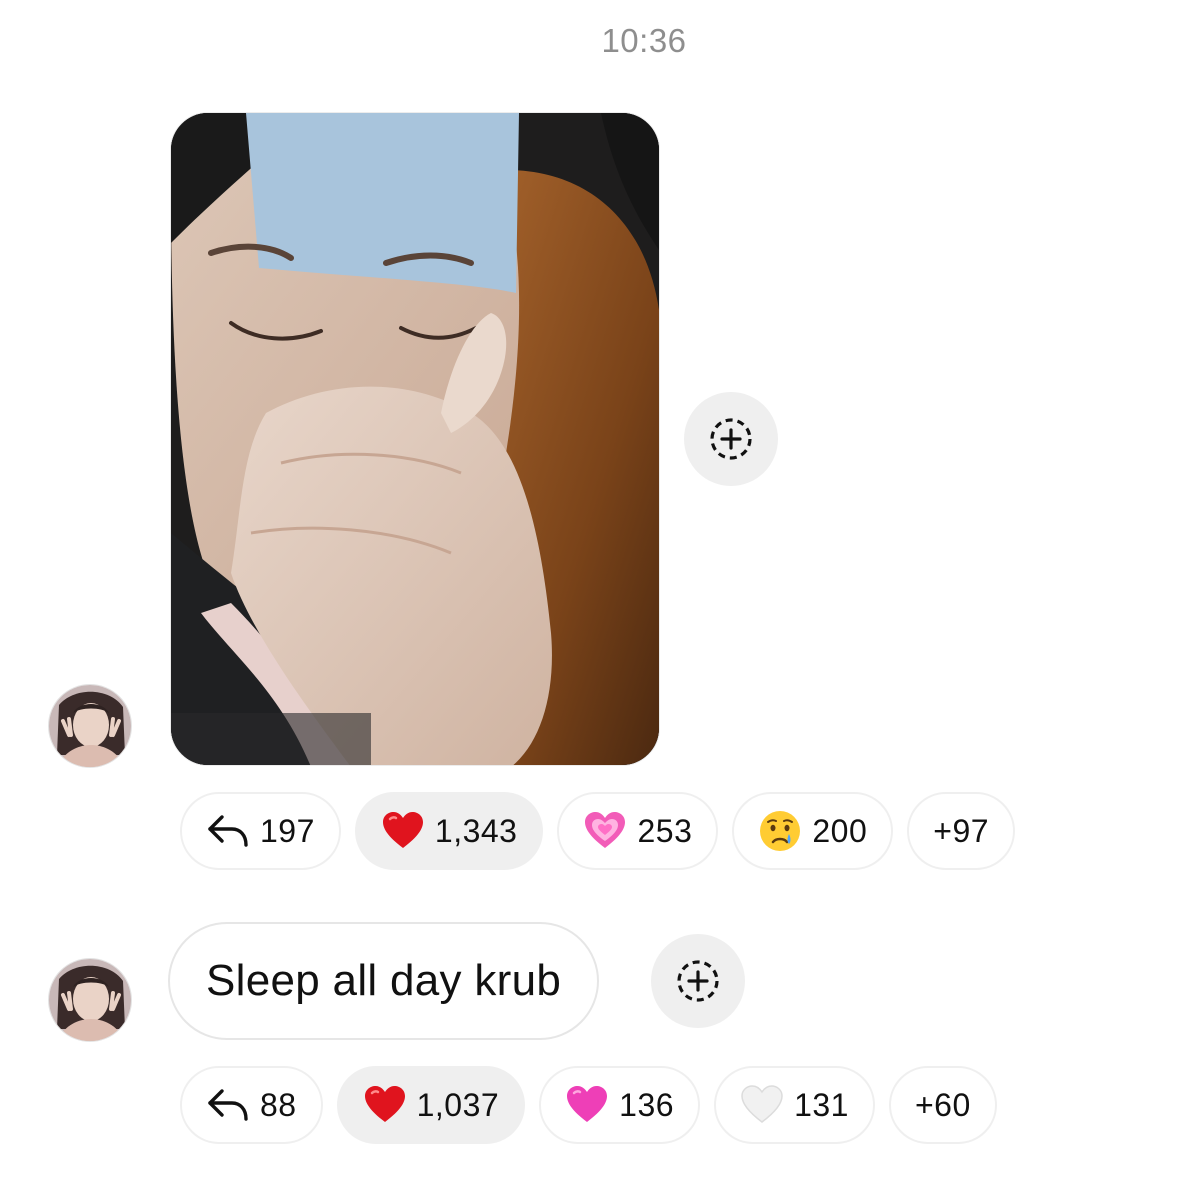  What do you see at coordinates (458, 1105) in the screenshot?
I see `reaction-count: 1,037` at bounding box center [458, 1105].